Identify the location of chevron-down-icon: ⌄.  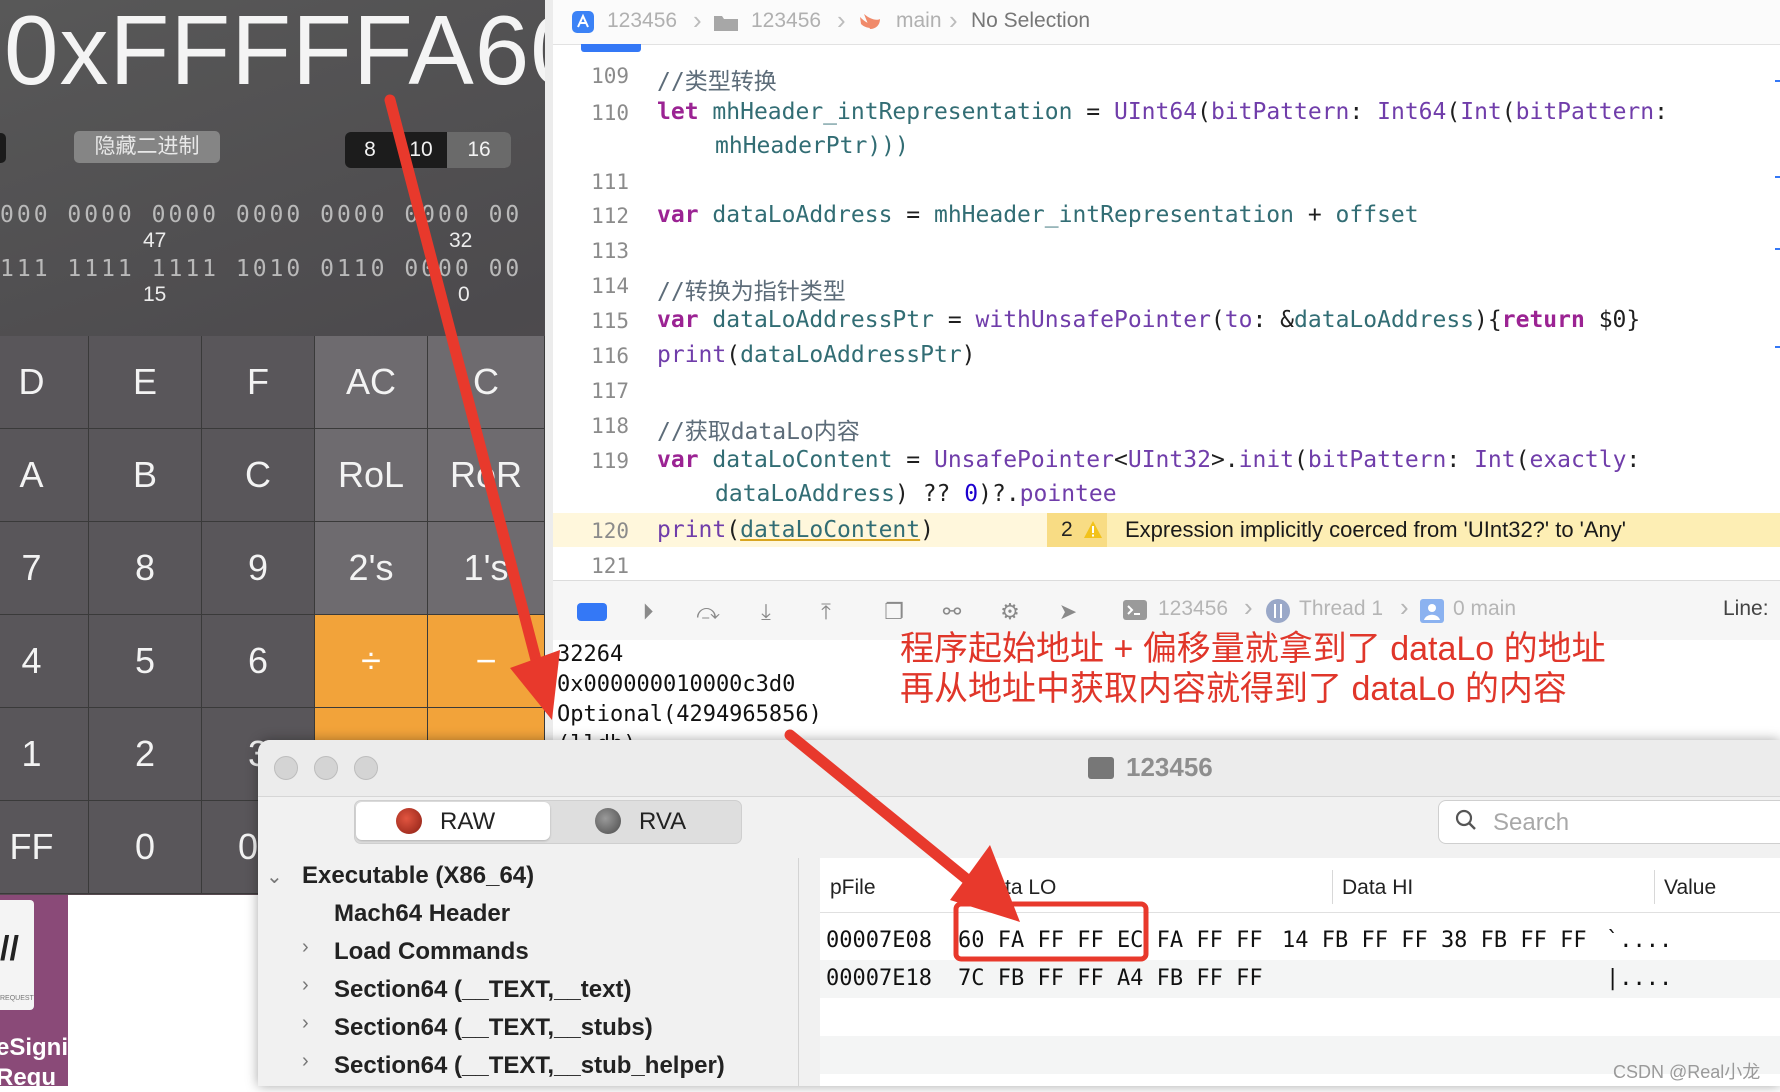
(274, 876).